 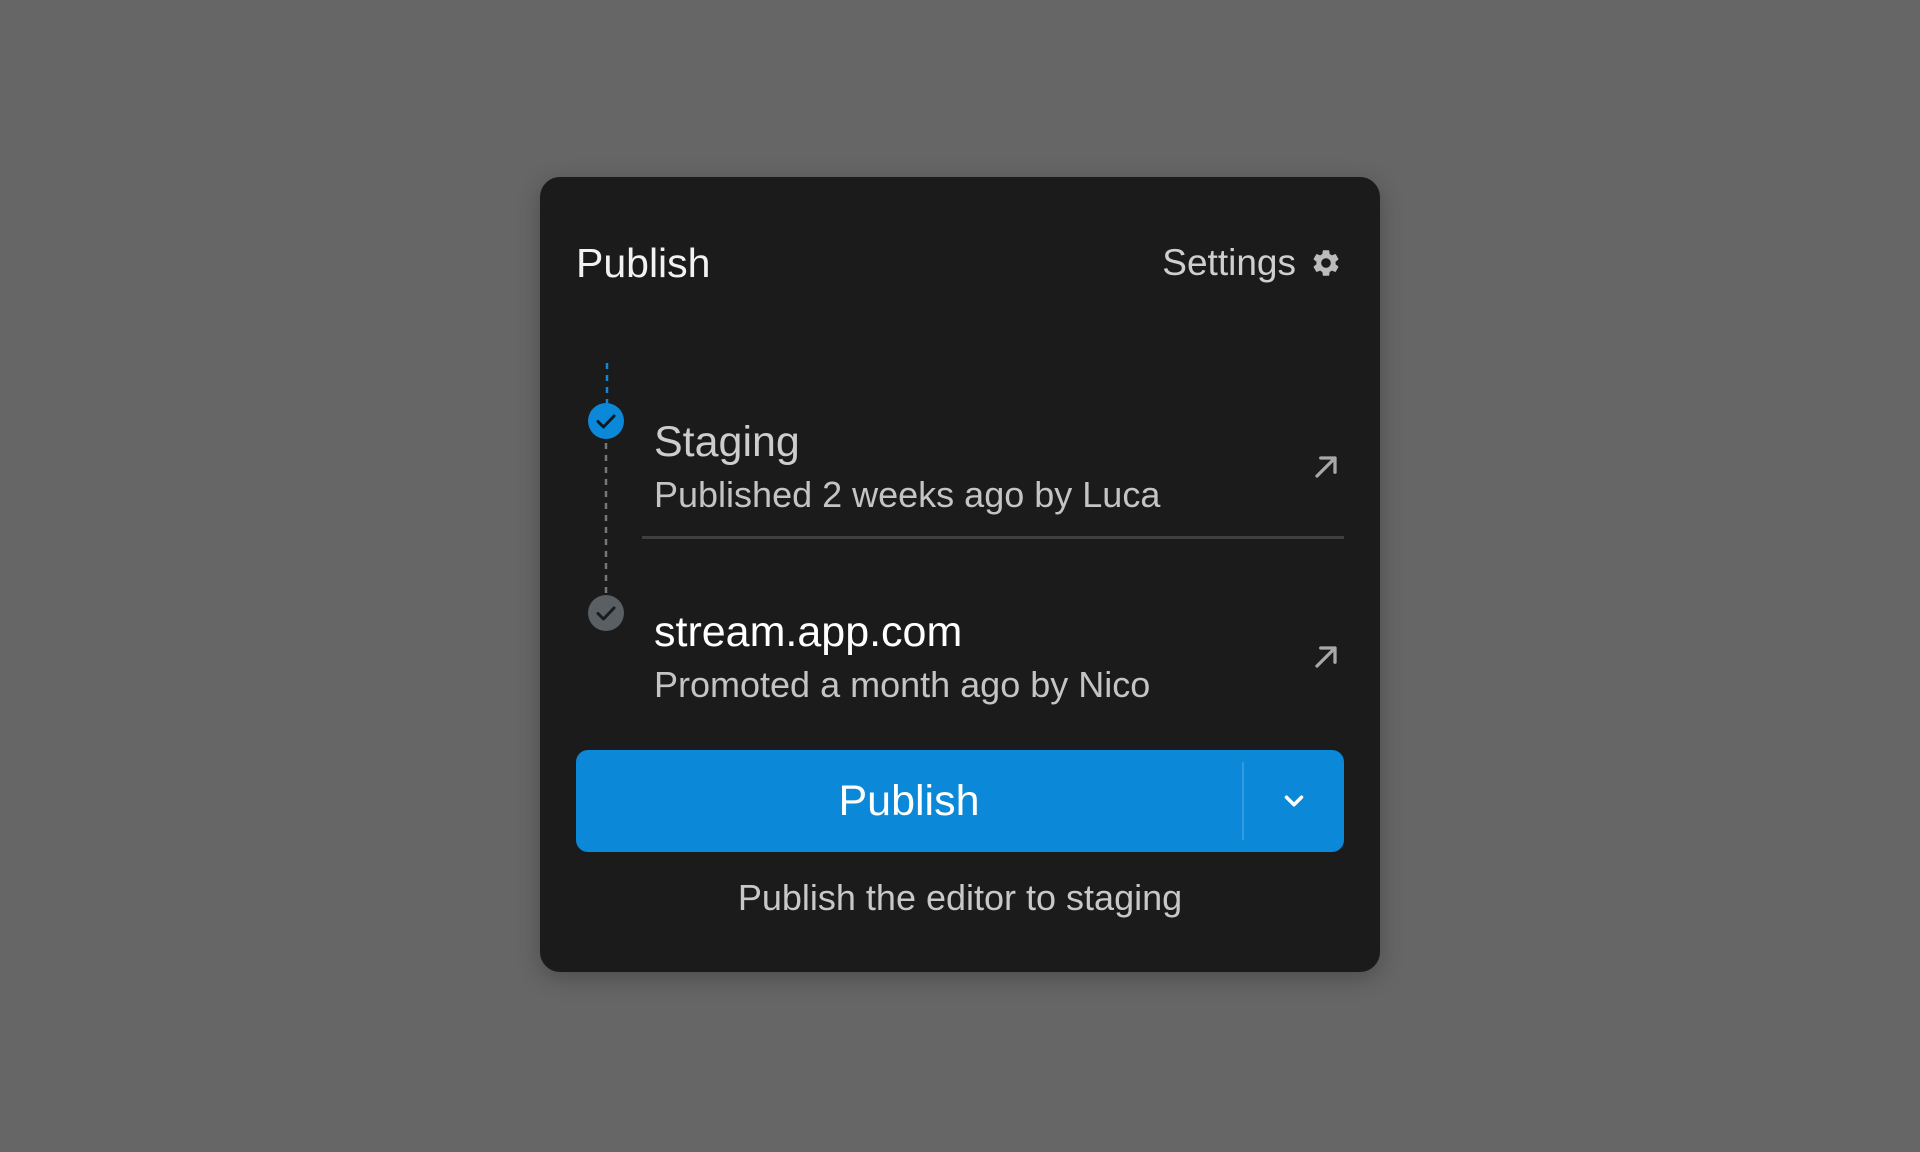 I want to click on environment-meta: Promoted a month ago by Nico, so click(x=902, y=684).